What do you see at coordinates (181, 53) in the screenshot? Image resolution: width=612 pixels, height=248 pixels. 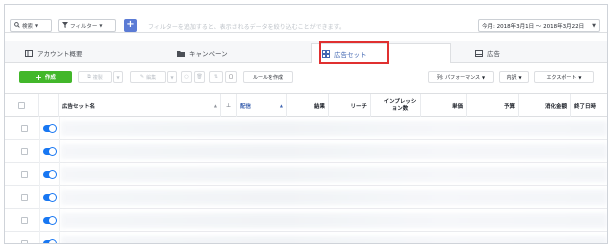 I see `folder-icon` at bounding box center [181, 53].